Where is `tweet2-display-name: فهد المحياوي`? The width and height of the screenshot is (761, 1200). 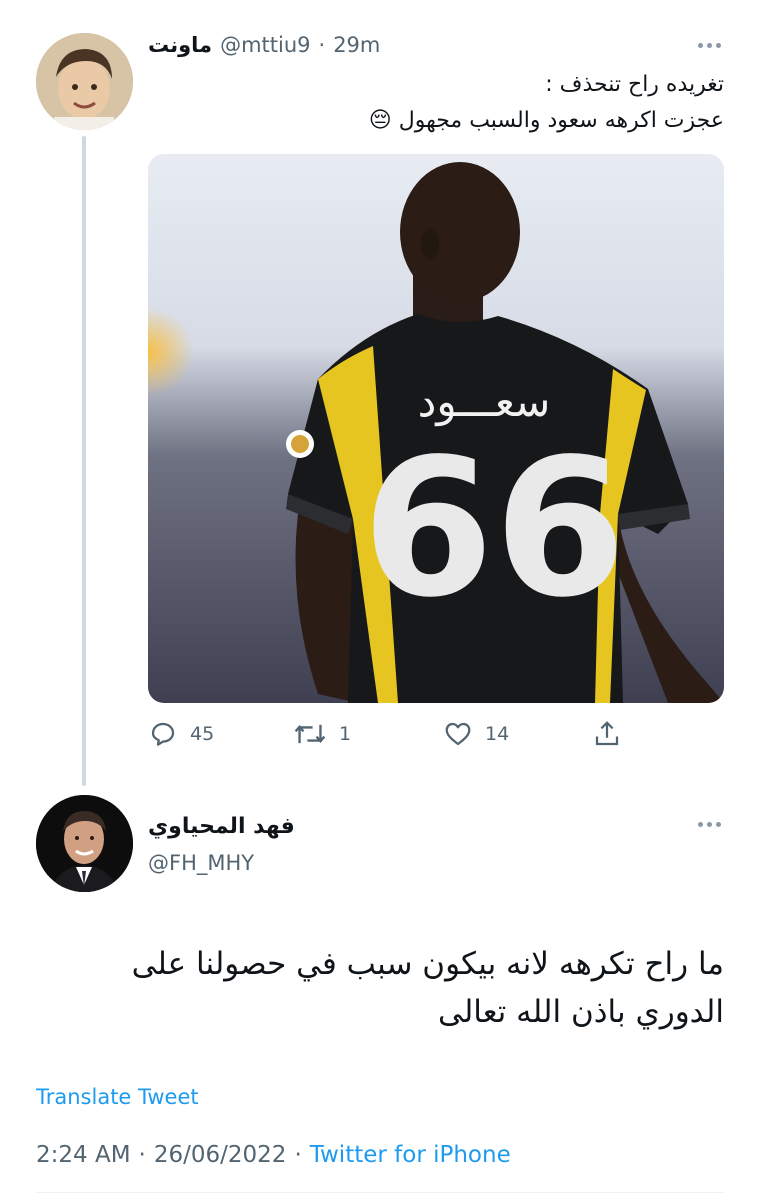
tweet2-display-name: فهد المحياوي is located at coordinates (221, 827).